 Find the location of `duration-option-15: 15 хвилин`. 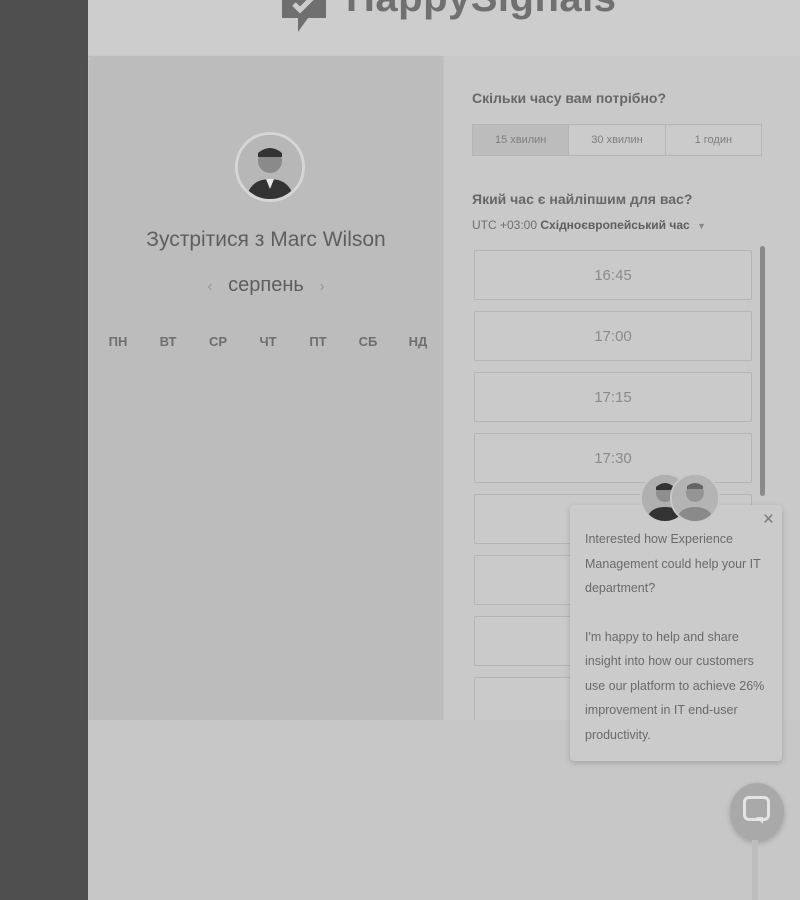

duration-option-15: 15 хвилин is located at coordinates (521, 140).